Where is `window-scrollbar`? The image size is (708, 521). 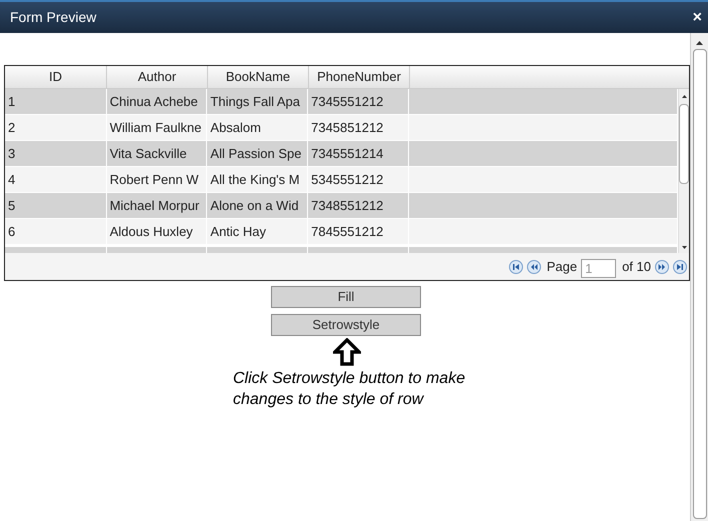
window-scrollbar is located at coordinates (699, 277).